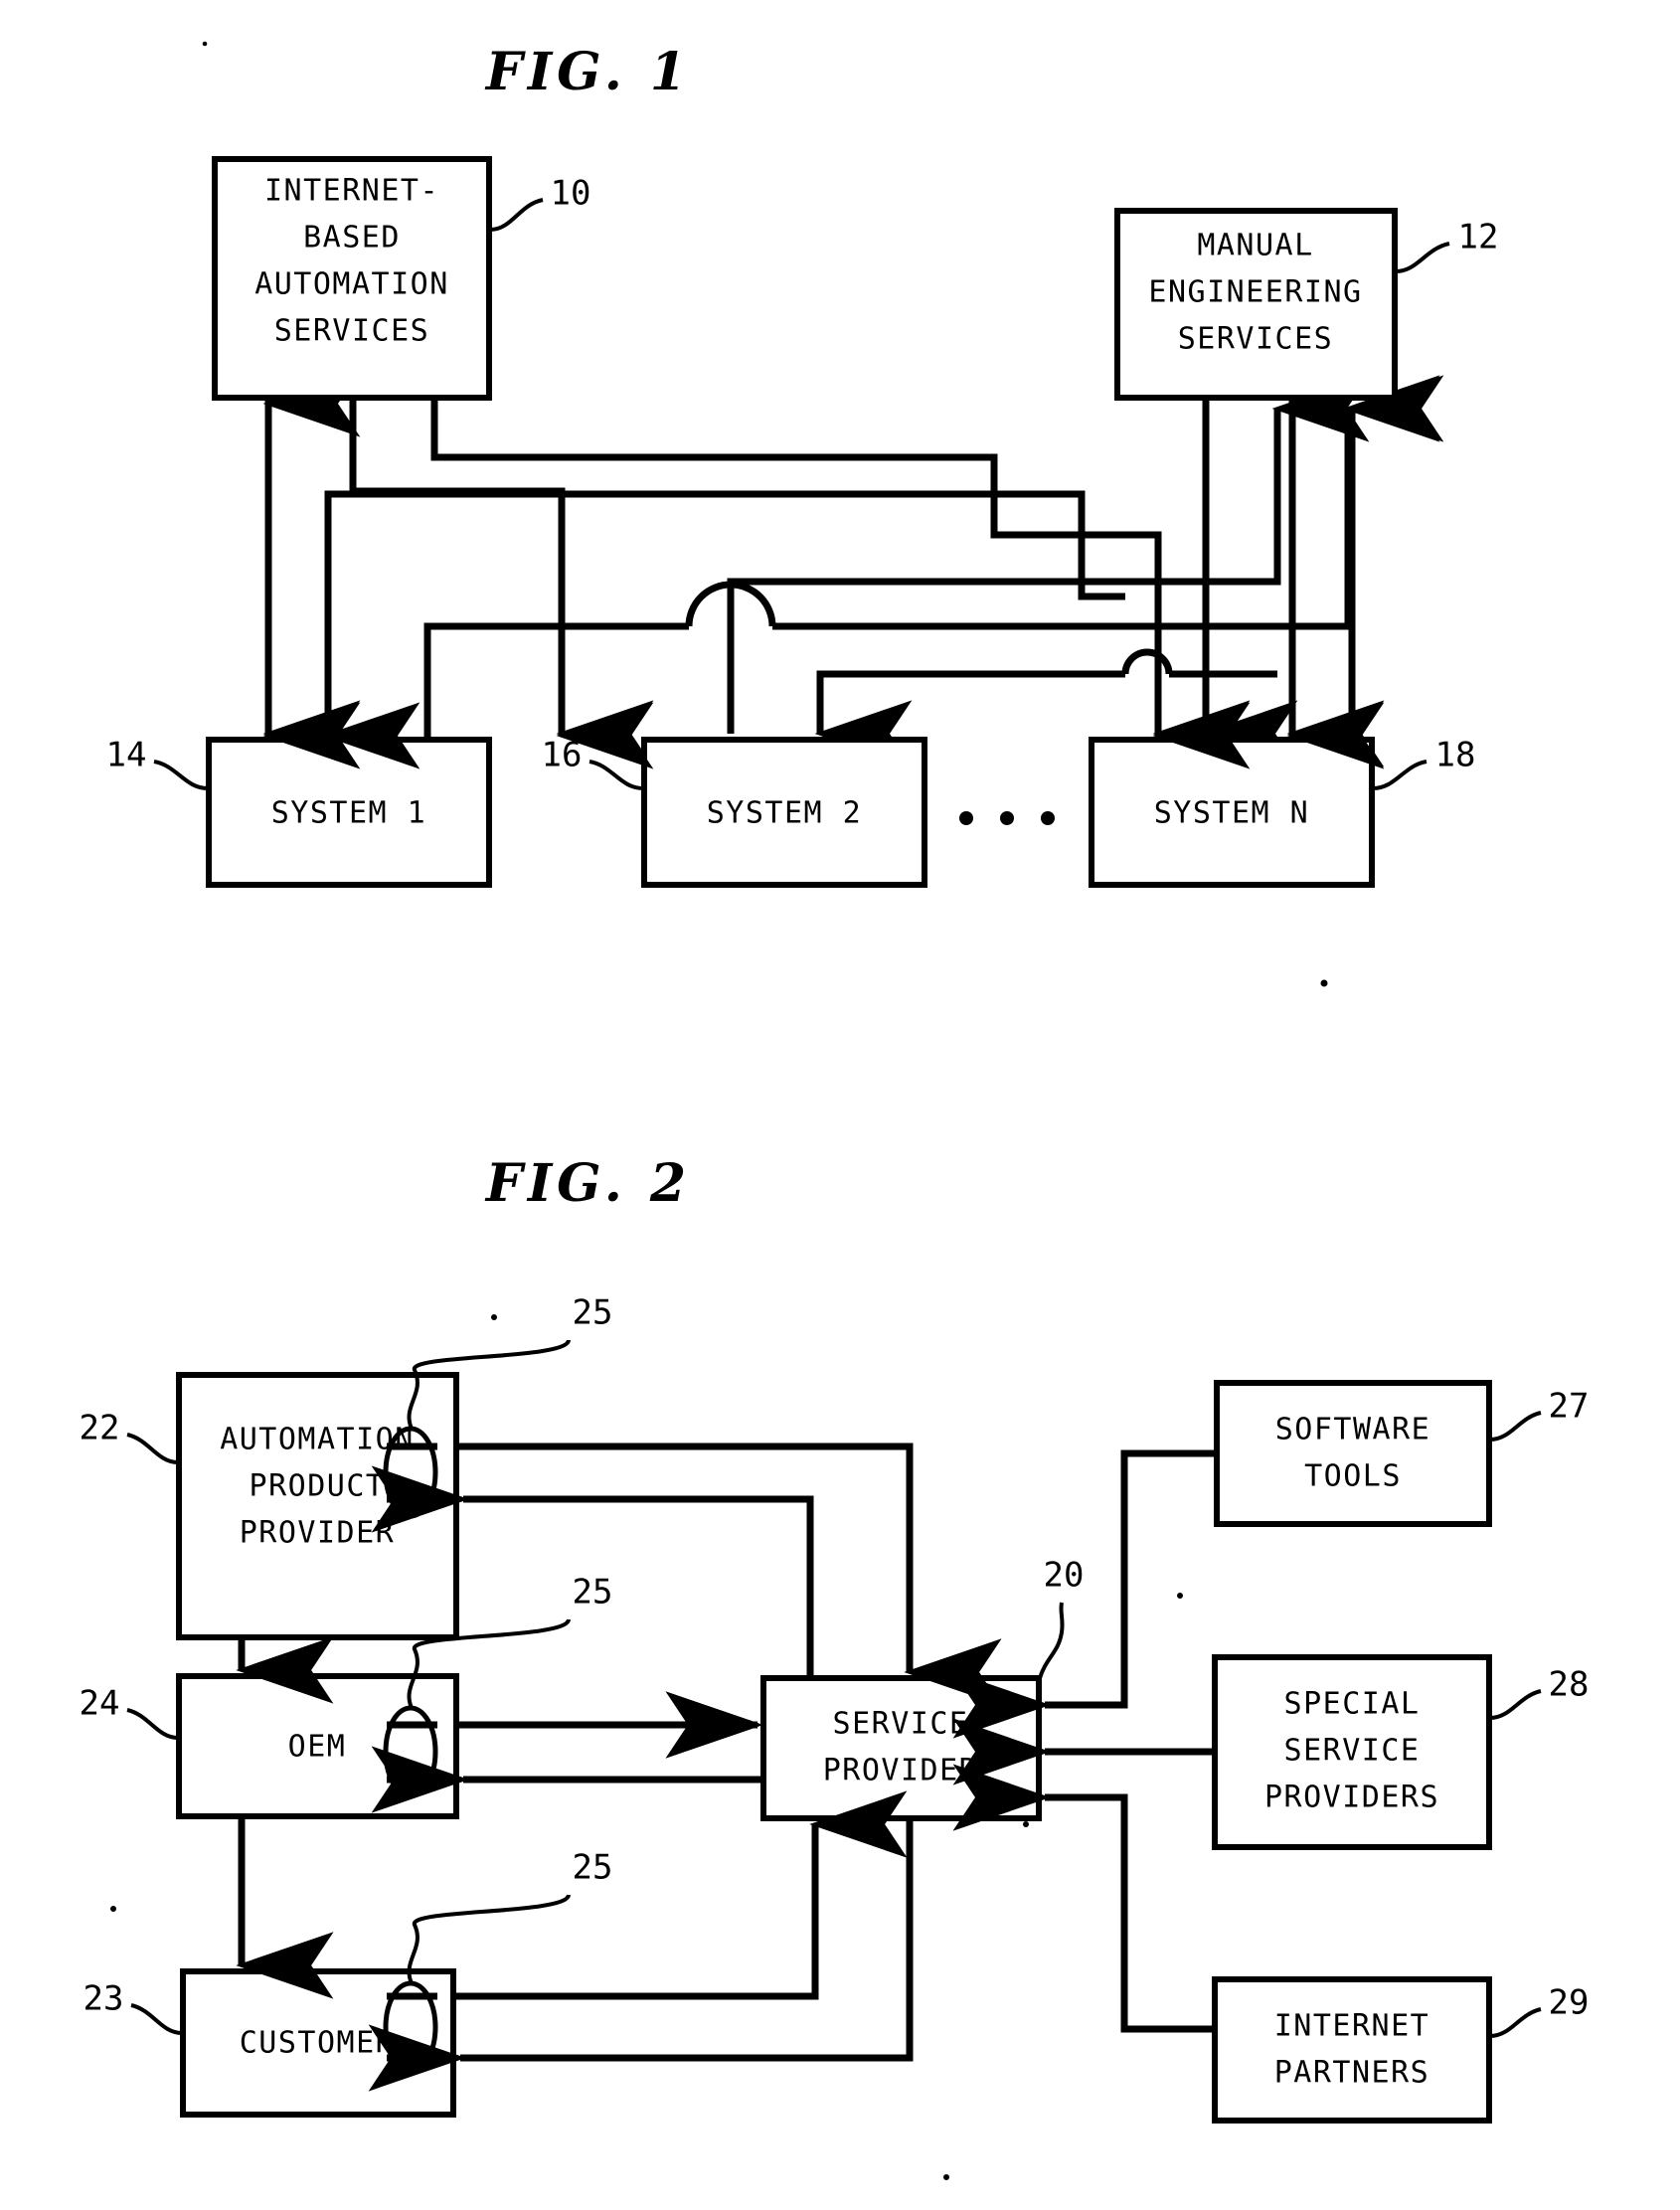 This screenshot has width=1680, height=2210. Describe the element at coordinates (593, 1868) in the screenshot. I see `refnum-25-bot: 25` at that location.